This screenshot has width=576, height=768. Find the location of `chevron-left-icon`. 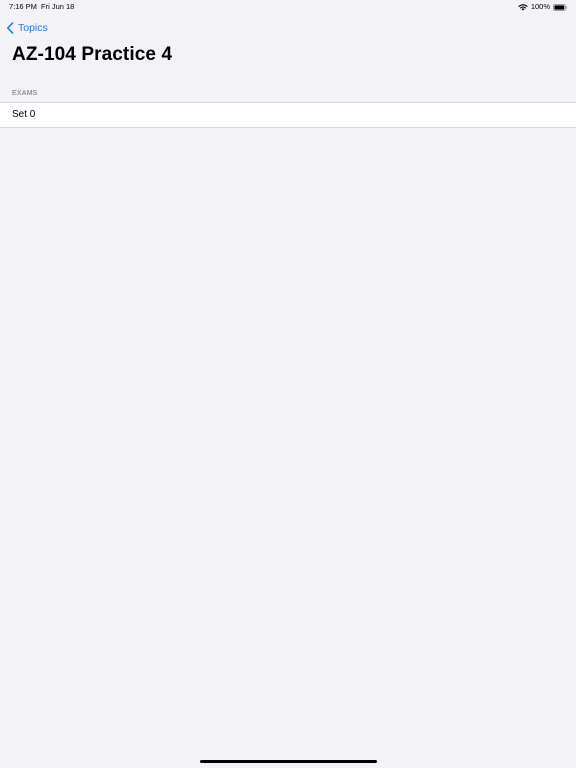

chevron-left-icon is located at coordinates (10, 28).